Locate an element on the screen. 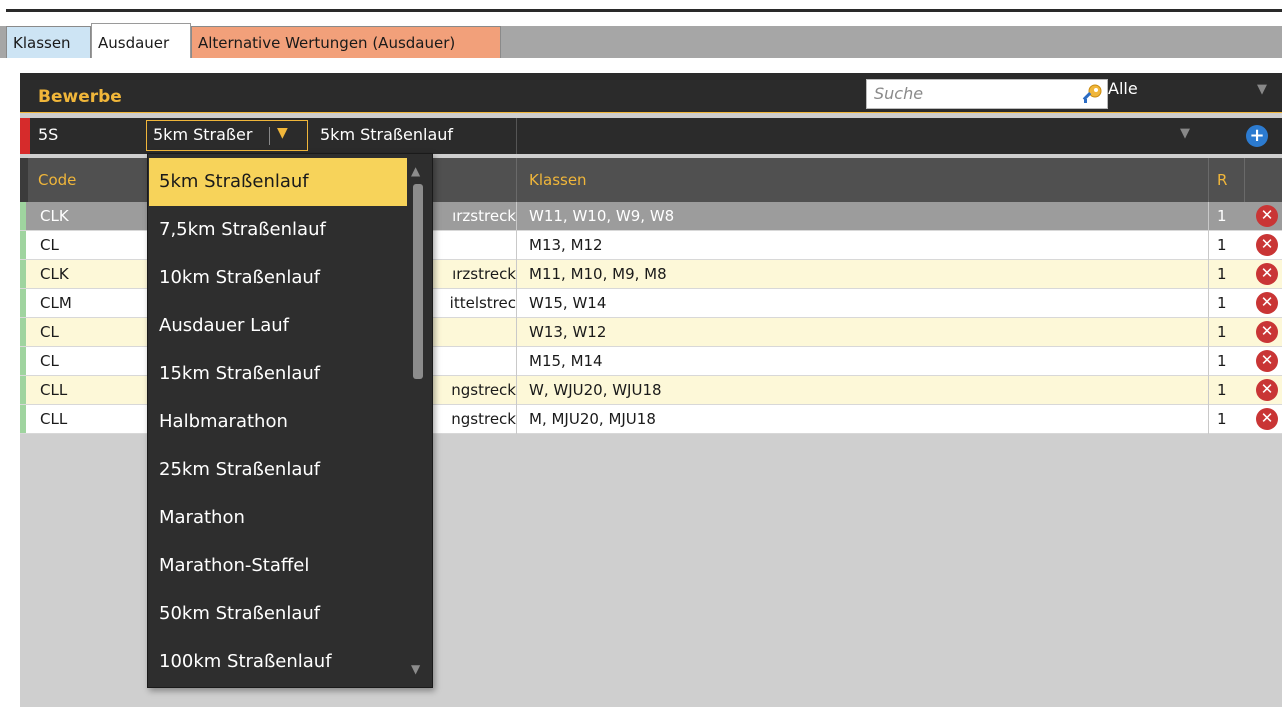  header-marker is located at coordinates (24, 180).